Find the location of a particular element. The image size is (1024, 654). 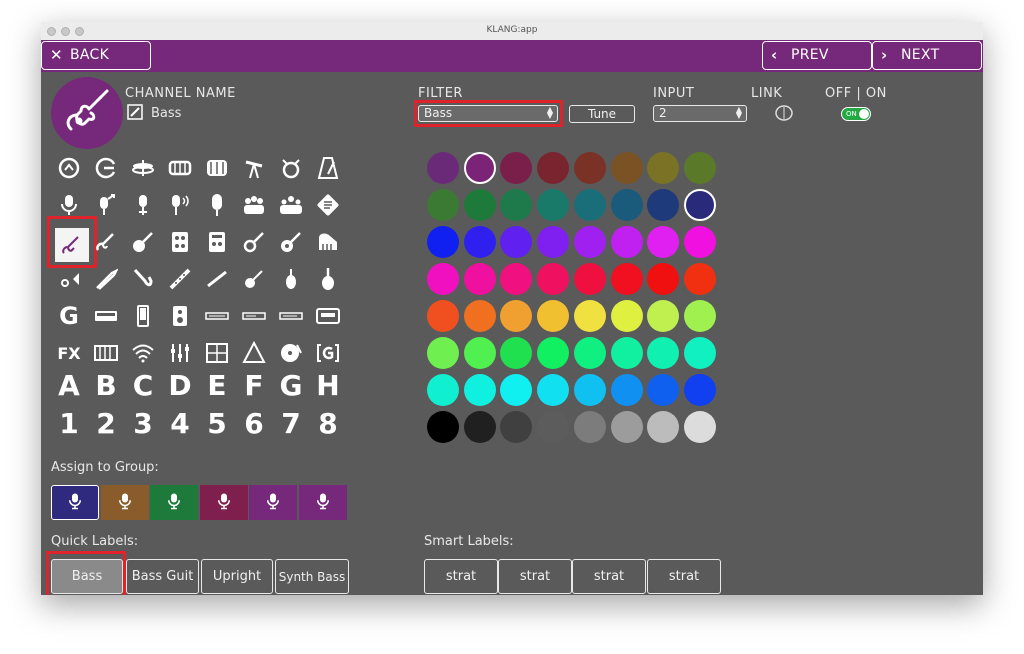

mixer-faders-icon is located at coordinates (180, 353).